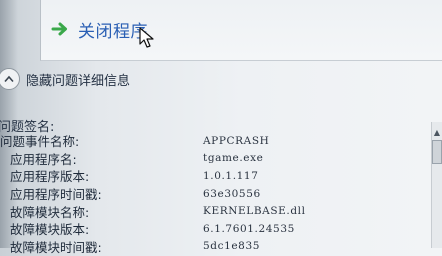 This screenshot has height=256, width=442. I want to click on close-program-button: 关闭程序, so click(99, 29).